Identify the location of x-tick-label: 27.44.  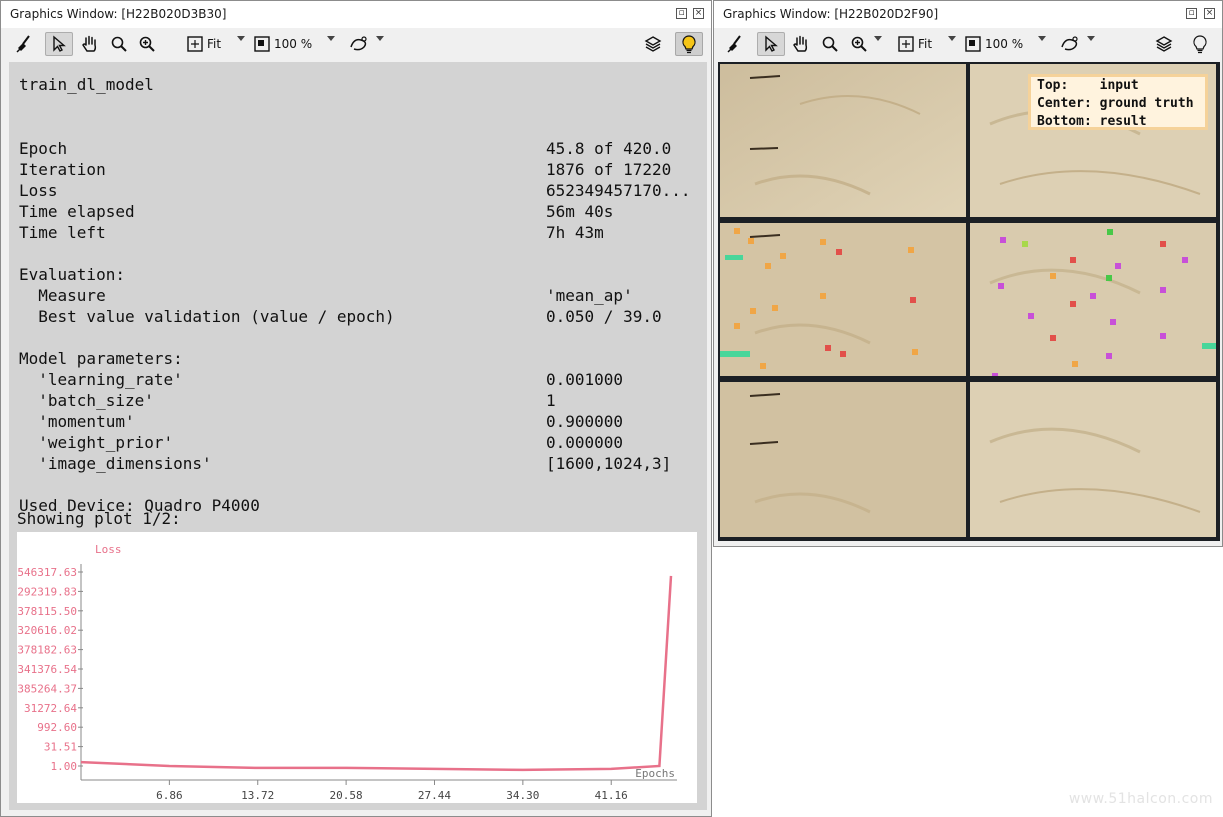
(434, 795).